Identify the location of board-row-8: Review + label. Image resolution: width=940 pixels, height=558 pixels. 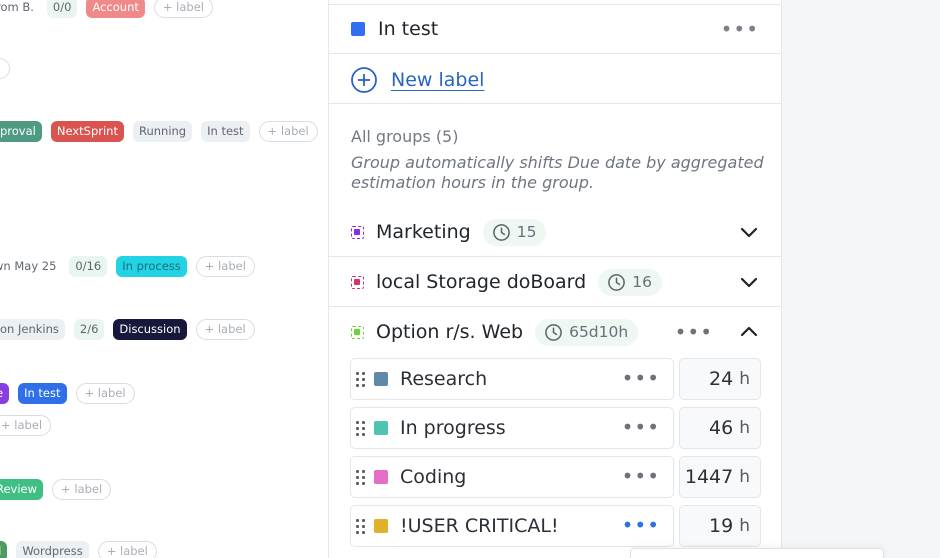
(56, 489).